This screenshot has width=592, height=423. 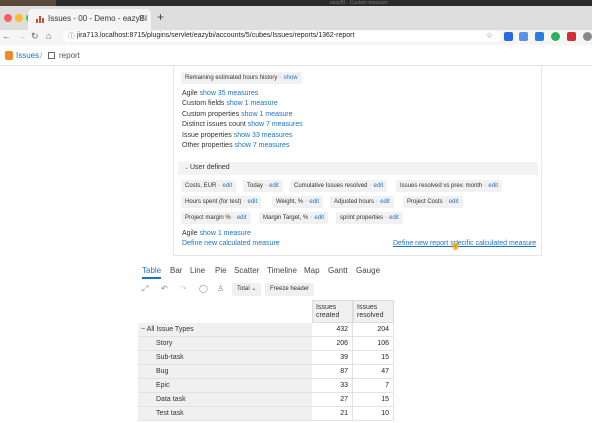 I want to click on measure-group-custom-fields: Custom fields show 1 measure, so click(x=230, y=103).